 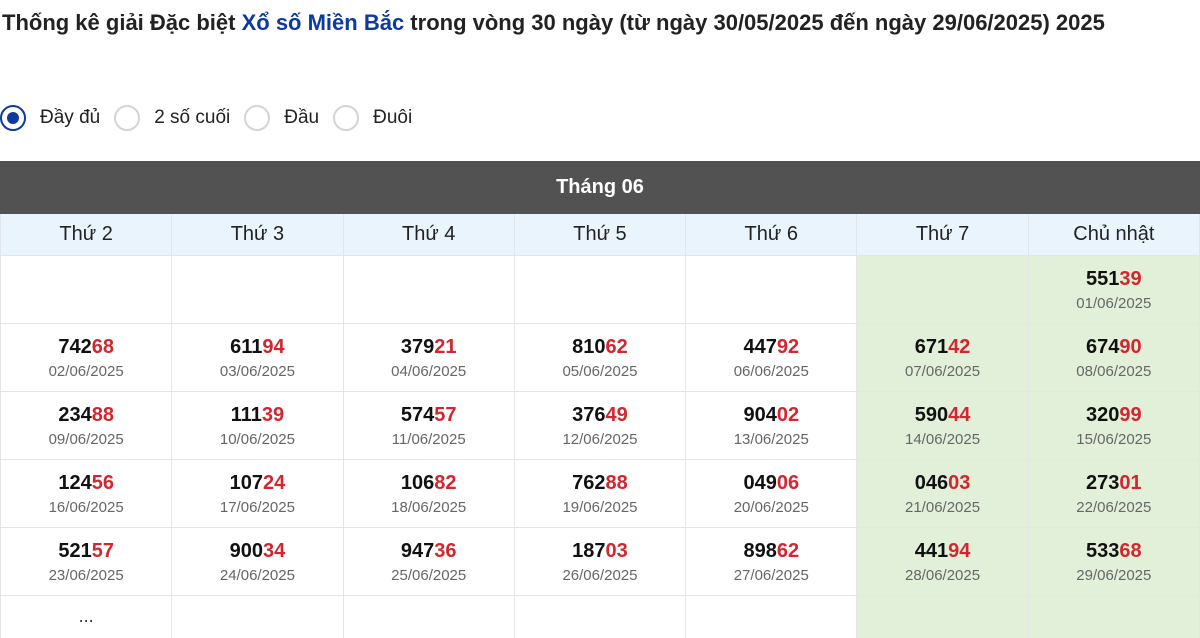 What do you see at coordinates (1114, 279) in the screenshot?
I see `special-prize-number: 55139` at bounding box center [1114, 279].